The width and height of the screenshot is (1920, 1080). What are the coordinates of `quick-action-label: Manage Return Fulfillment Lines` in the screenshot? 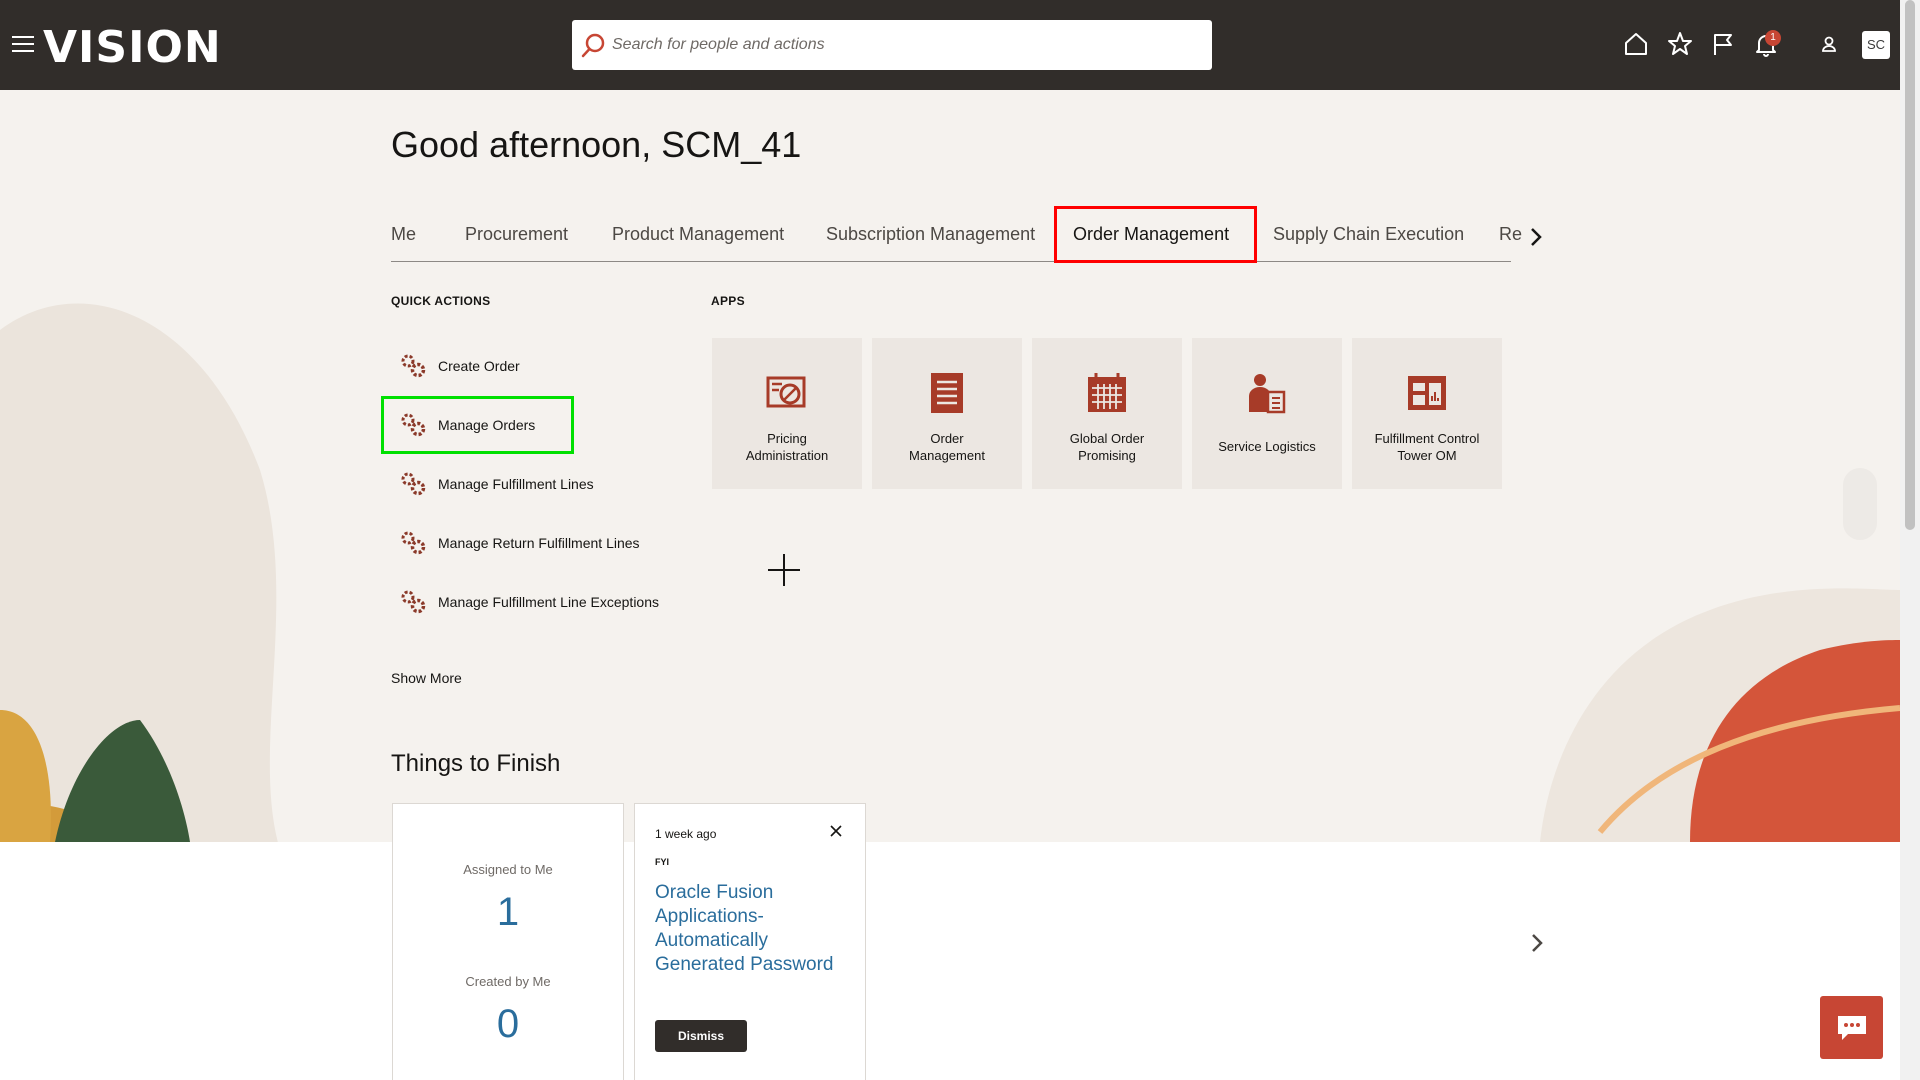 It's located at (539, 543).